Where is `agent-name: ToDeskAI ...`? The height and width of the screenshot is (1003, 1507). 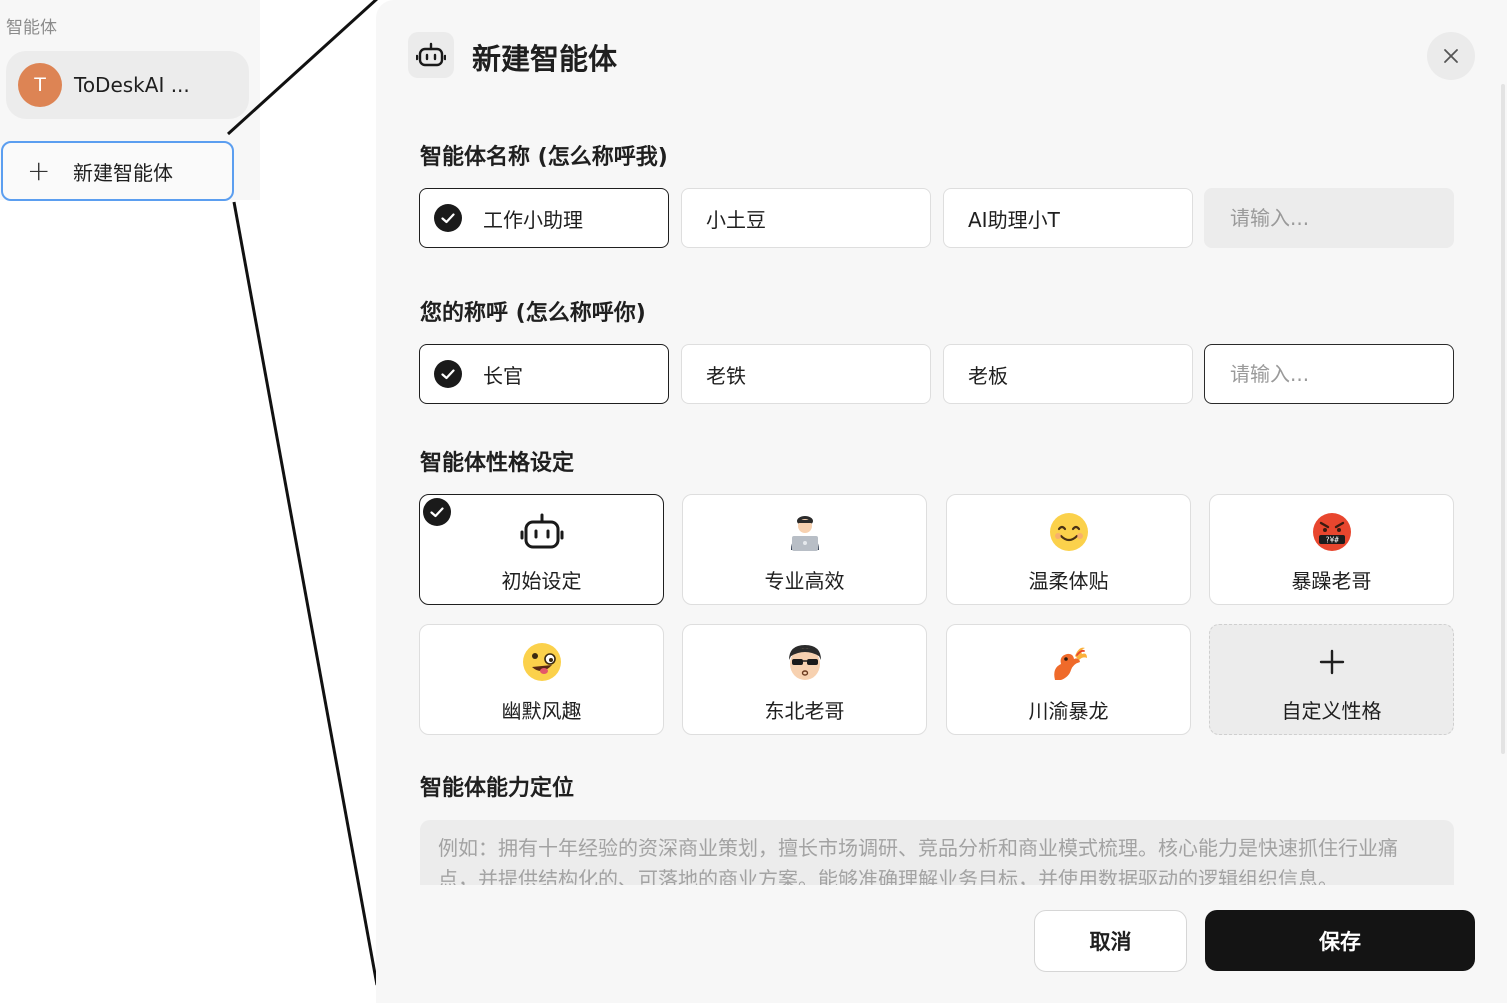
agent-name: ToDeskAI ... is located at coordinates (132, 85).